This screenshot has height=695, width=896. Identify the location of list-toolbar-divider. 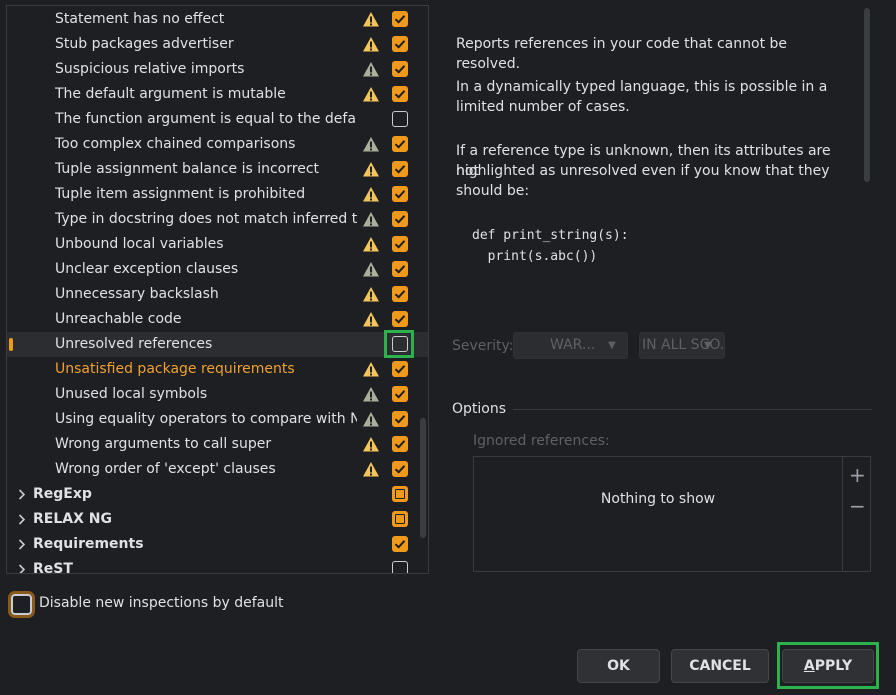
(842, 514).